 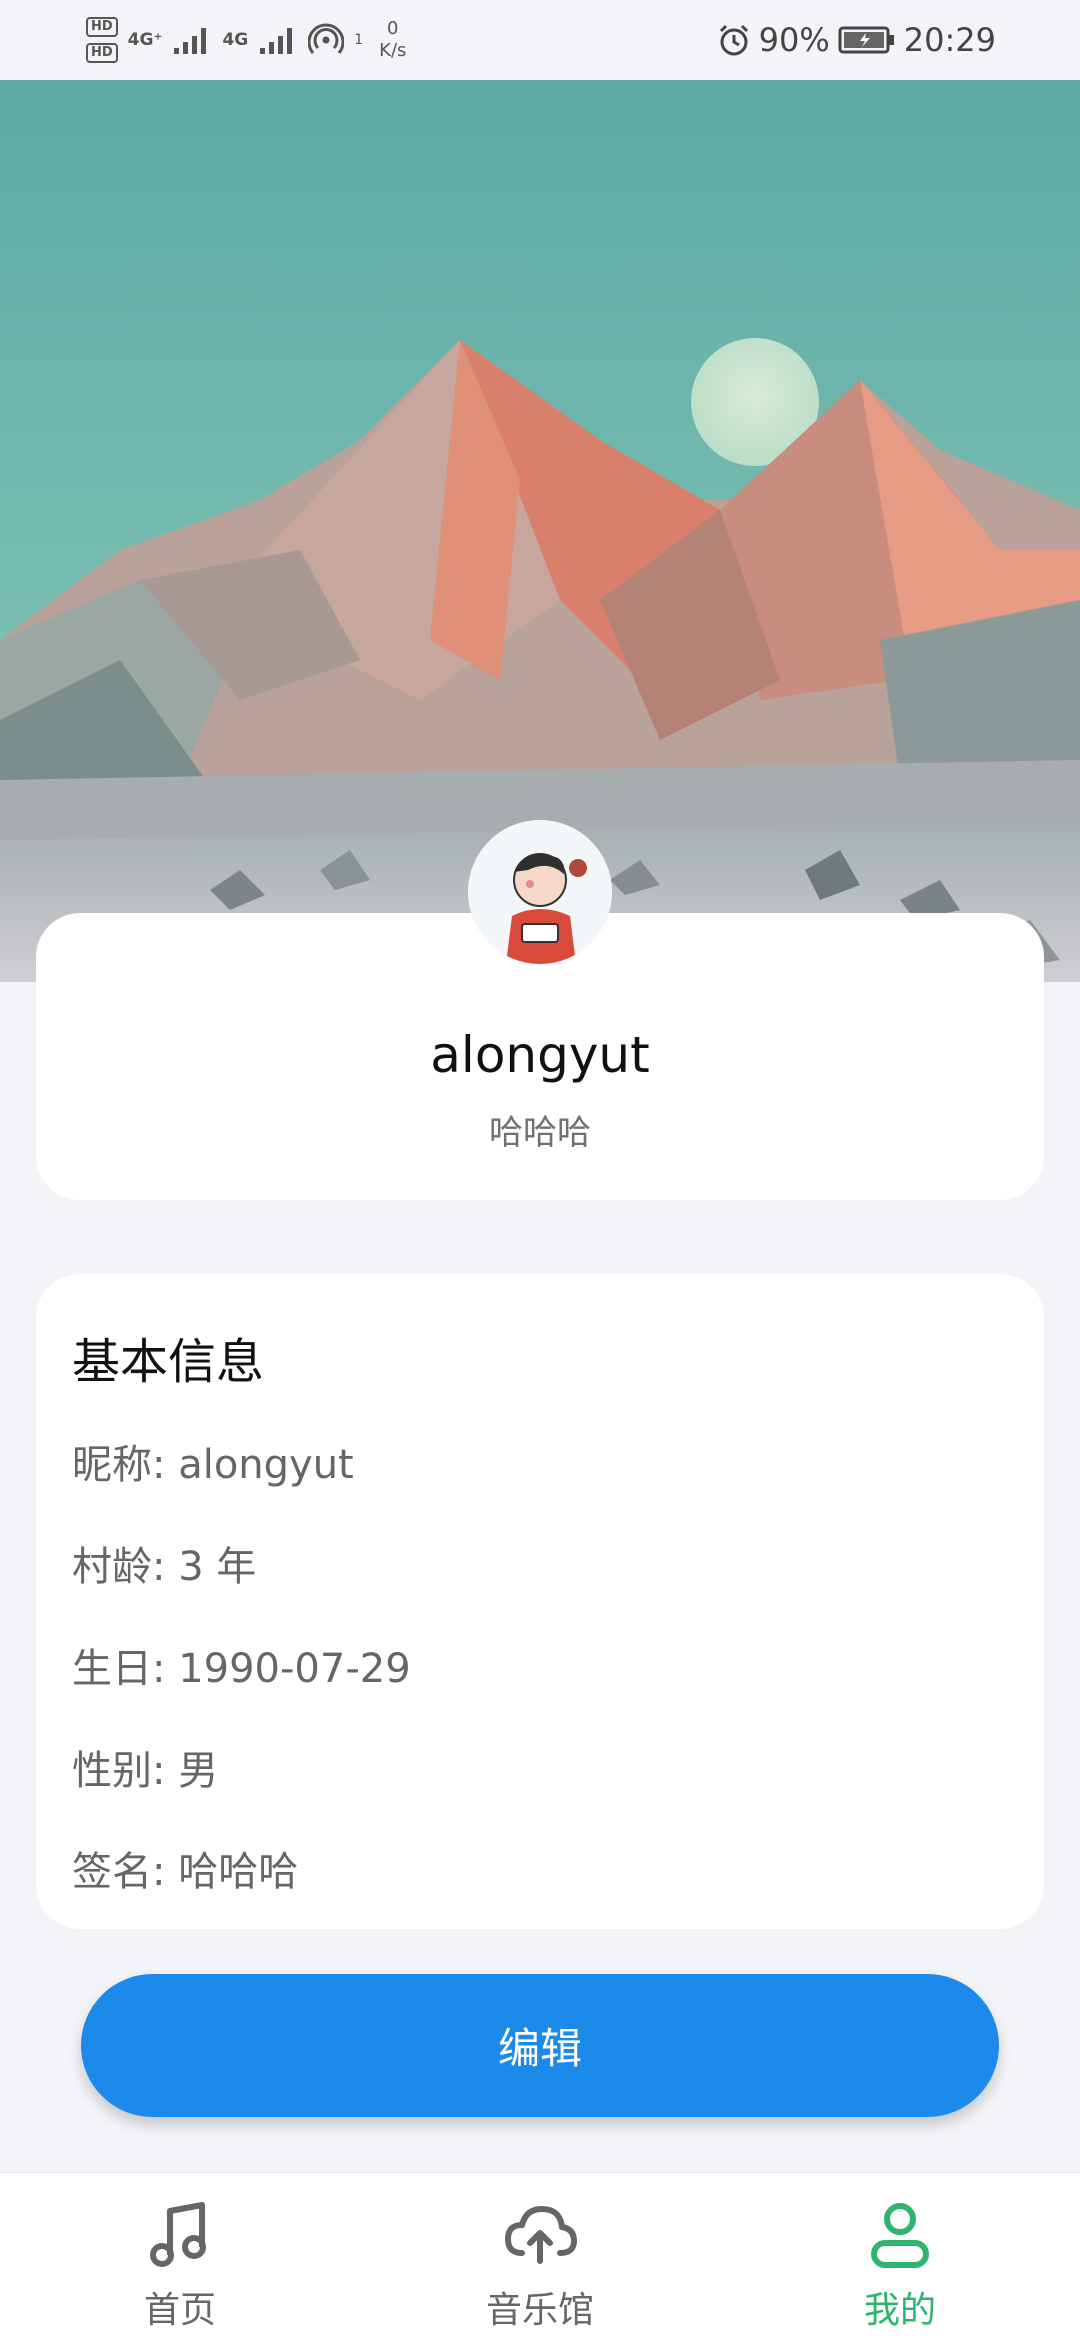 I want to click on info-row-nickname: 昵称: alongyut, so click(x=213, y=1465).